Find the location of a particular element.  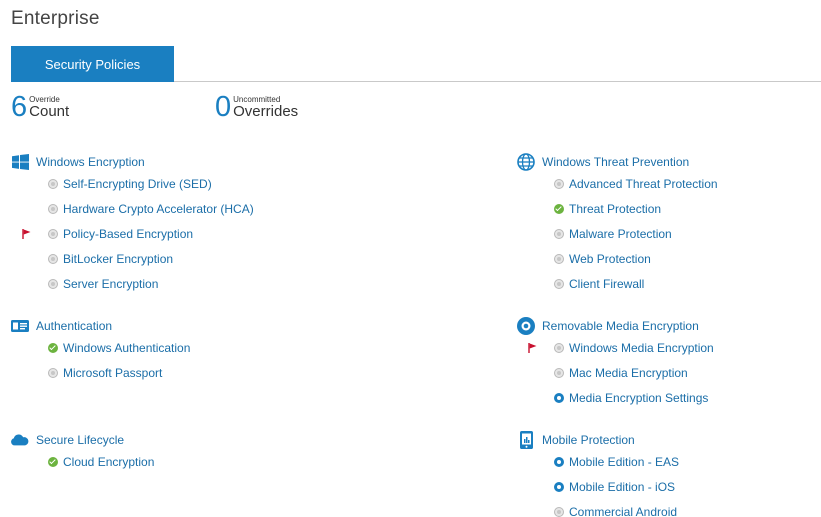

policy-item-label: Mac Media Encryption is located at coordinates (628, 372).